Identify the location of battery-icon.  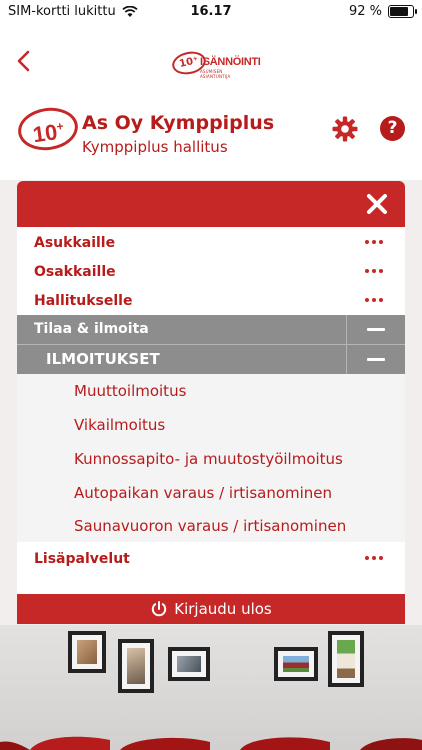
(402, 11).